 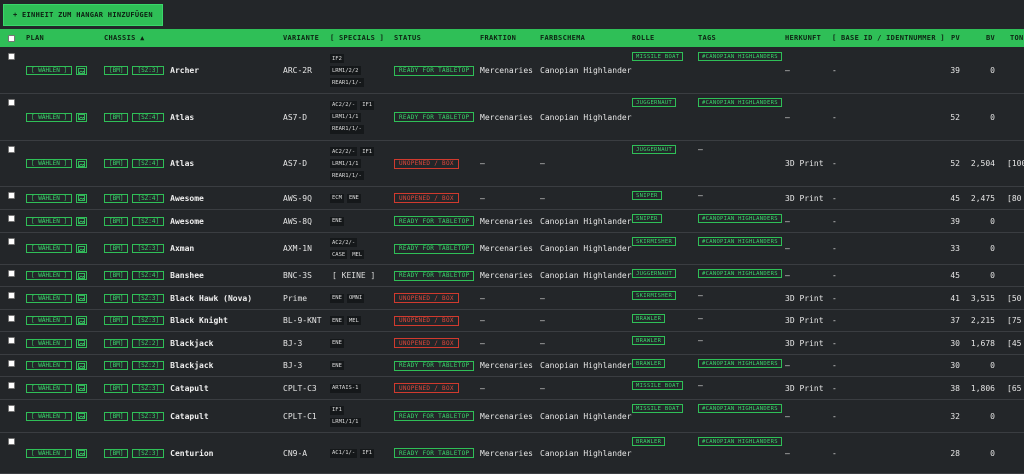 What do you see at coordinates (1017, 38) in the screenshot?
I see `col-tonnage: TON` at bounding box center [1017, 38].